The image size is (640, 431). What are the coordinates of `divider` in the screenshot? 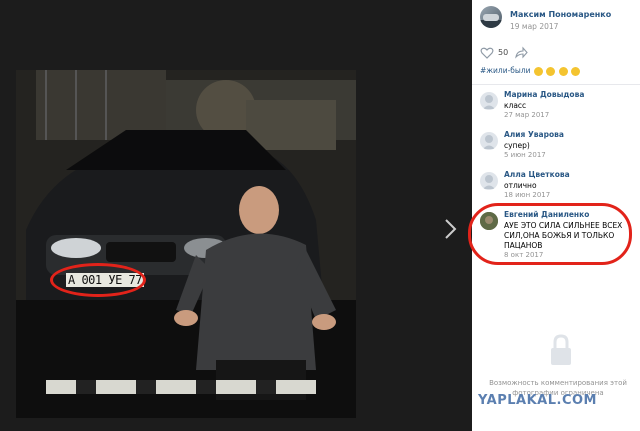 It's located at (556, 84).